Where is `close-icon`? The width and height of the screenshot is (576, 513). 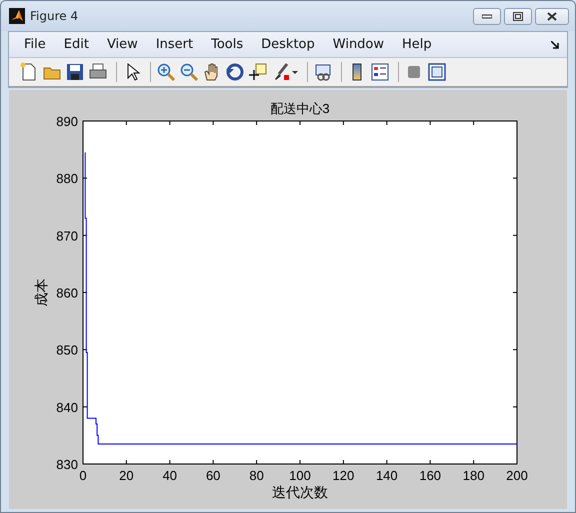
close-icon is located at coordinates (552, 16).